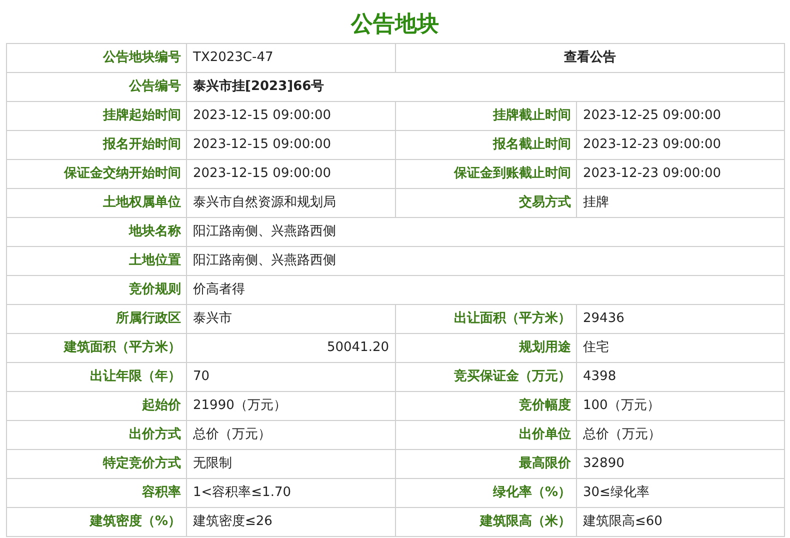 Image resolution: width=790 pixels, height=538 pixels. Describe the element at coordinates (96, 348) in the screenshot. I see `field-label: 建筑面积（平方米）` at that location.